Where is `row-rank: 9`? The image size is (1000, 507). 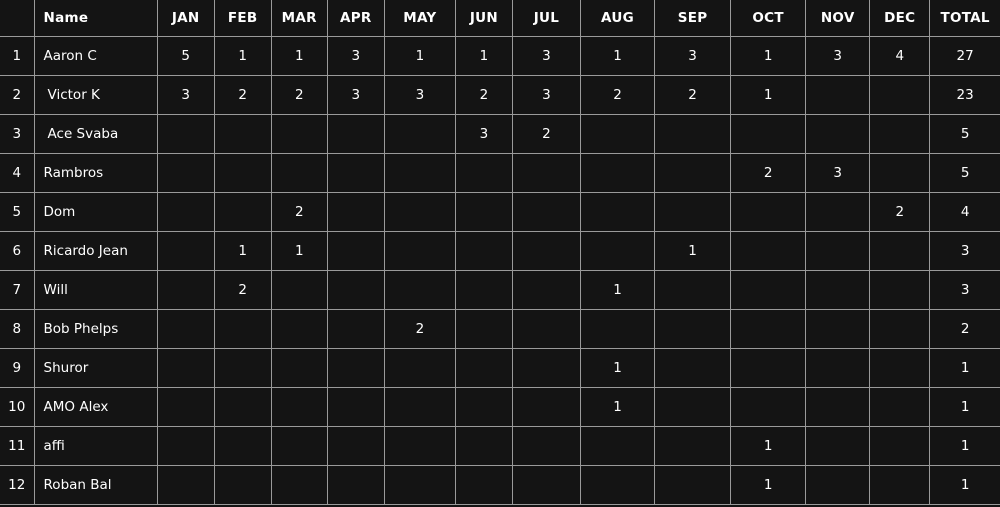
row-rank: 9 is located at coordinates (17, 368).